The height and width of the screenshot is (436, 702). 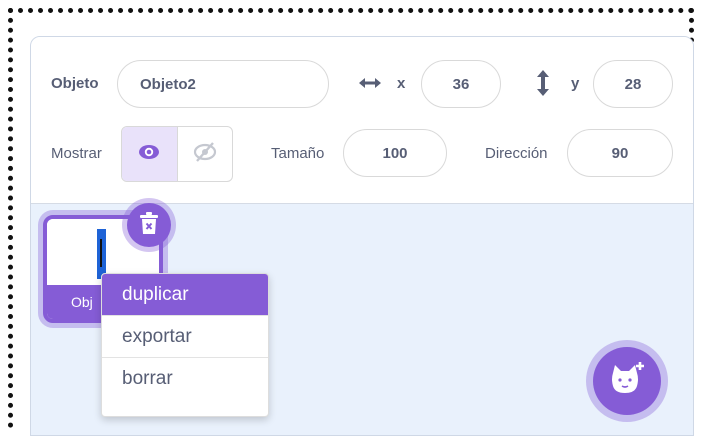 What do you see at coordinates (223, 84) in the screenshot?
I see `sprite-name-input: Objeto2` at bounding box center [223, 84].